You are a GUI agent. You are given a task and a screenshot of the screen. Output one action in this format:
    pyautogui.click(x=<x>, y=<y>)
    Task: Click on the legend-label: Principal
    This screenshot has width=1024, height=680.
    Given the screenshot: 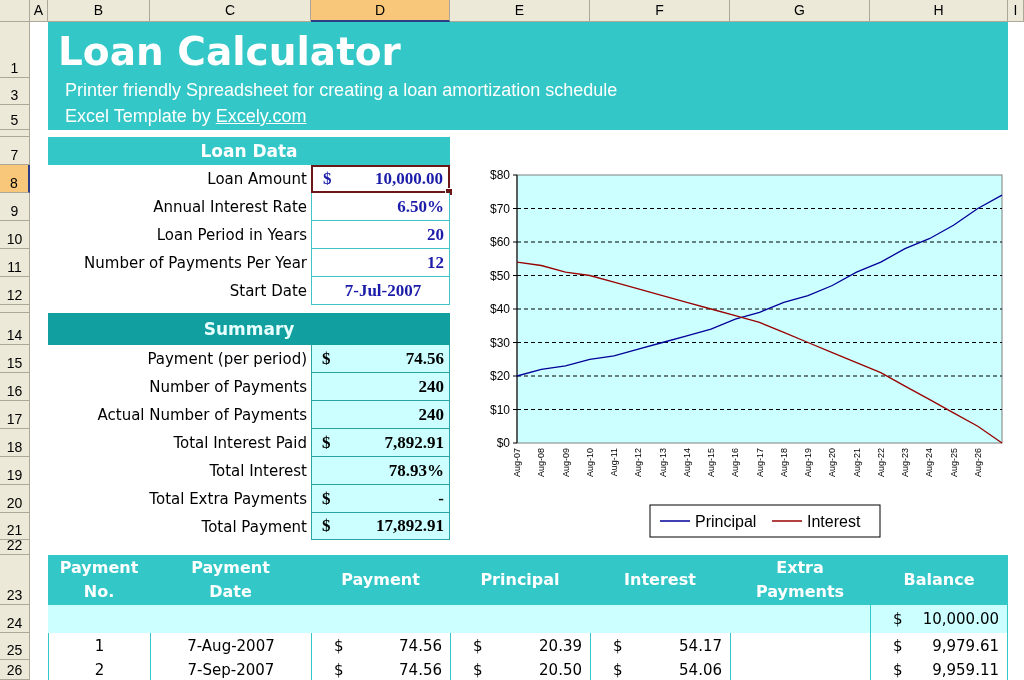 What is the action you would take?
    pyautogui.click(x=726, y=521)
    